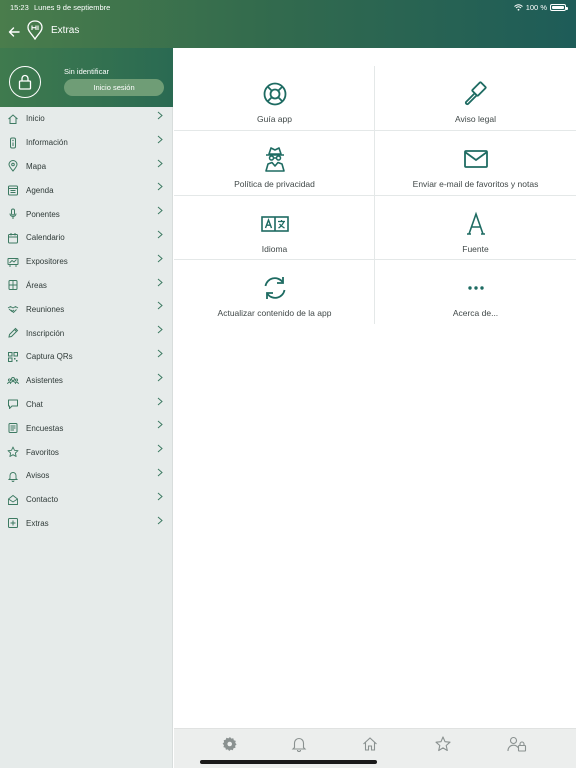 The height and width of the screenshot is (768, 576). Describe the element at coordinates (19, 7) in the screenshot. I see `status-time: 15:23` at that location.